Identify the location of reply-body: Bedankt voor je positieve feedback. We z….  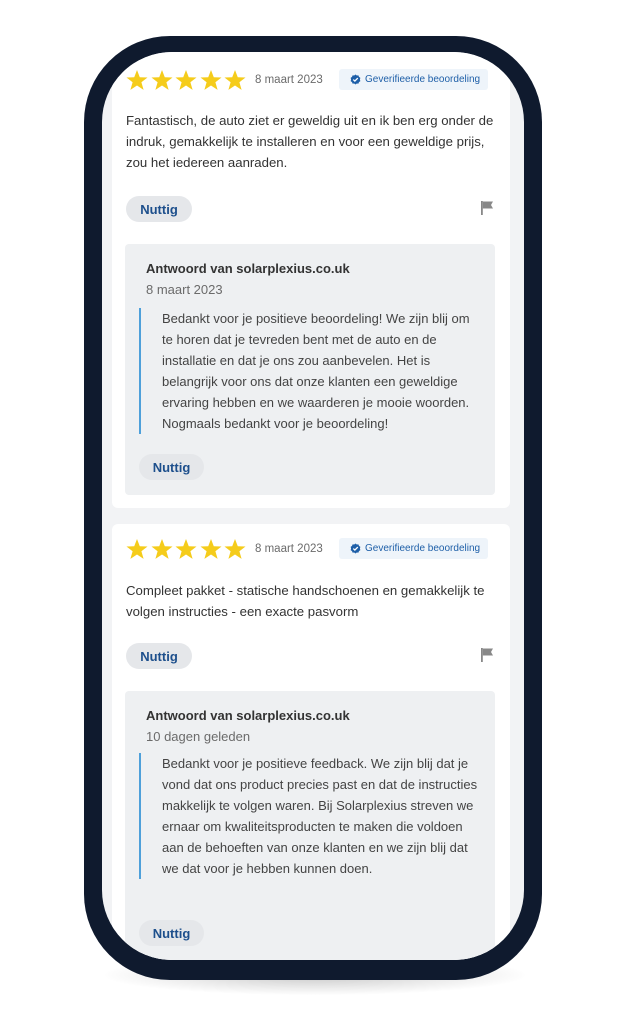
(309, 816).